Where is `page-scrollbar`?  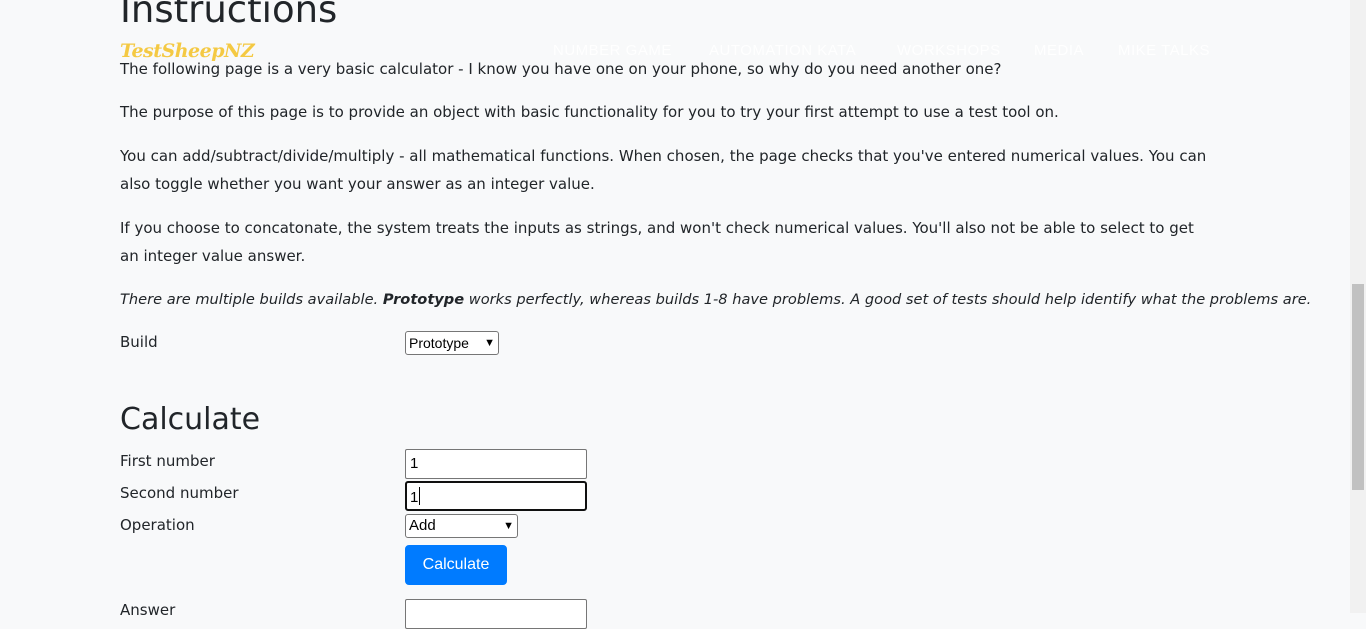
page-scrollbar is located at coordinates (1358, 306).